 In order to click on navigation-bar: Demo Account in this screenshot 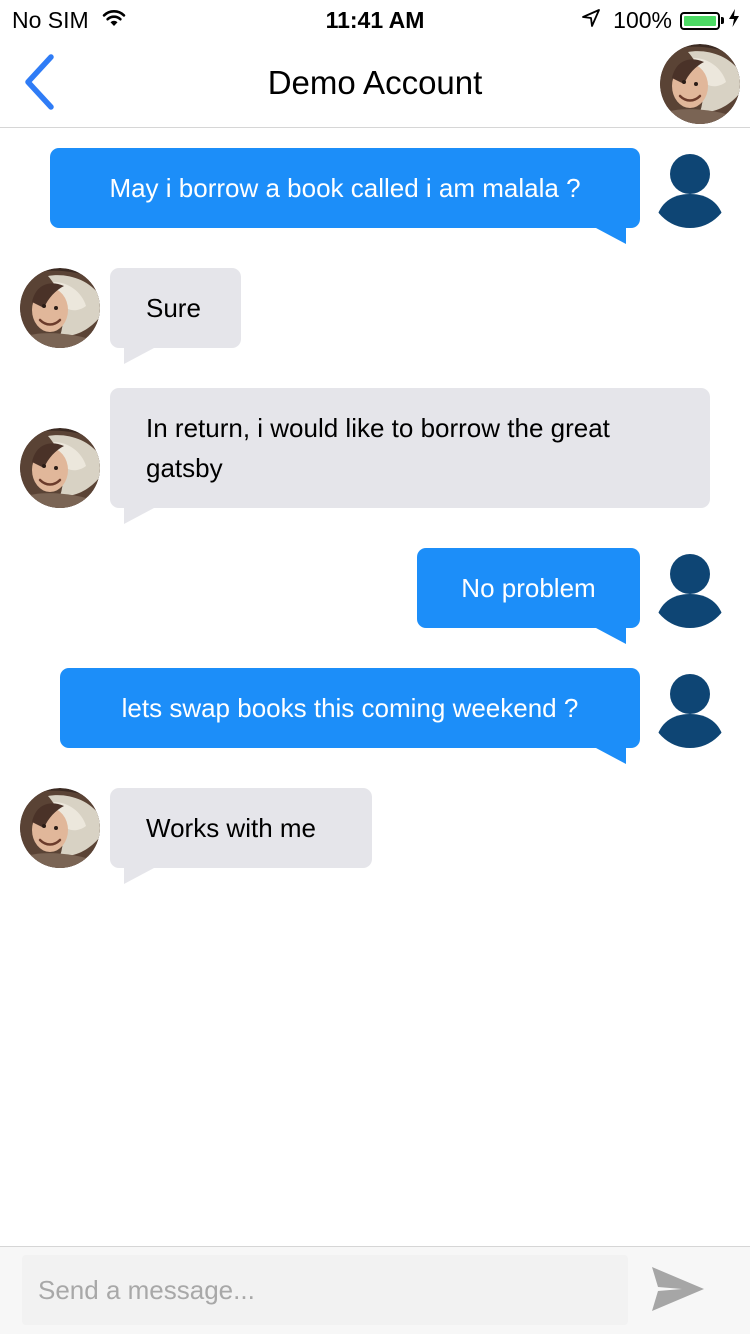, I will do `click(375, 84)`.